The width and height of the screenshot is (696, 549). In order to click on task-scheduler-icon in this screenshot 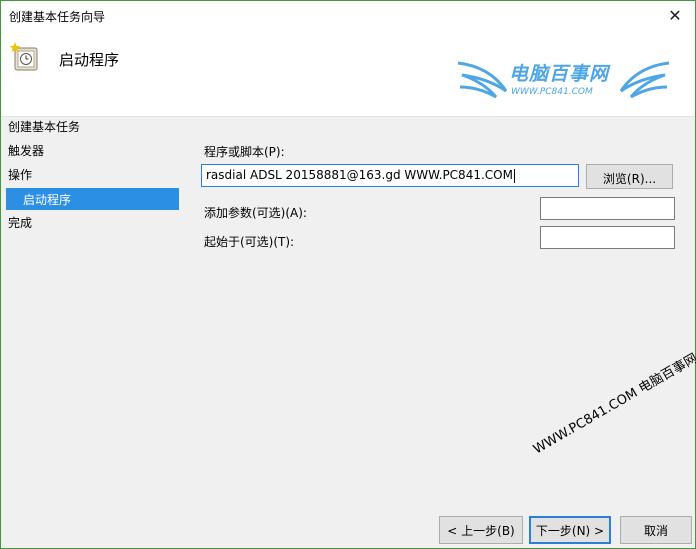, I will do `click(23, 56)`.